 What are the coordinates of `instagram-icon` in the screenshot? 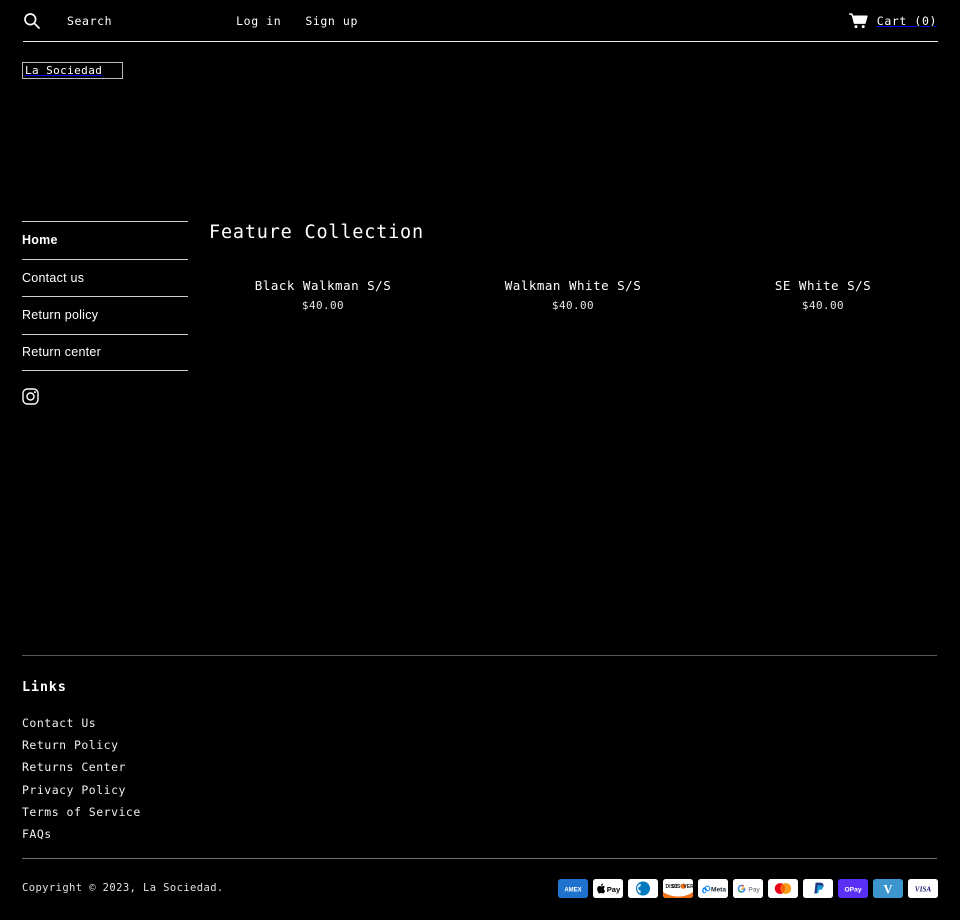 It's located at (30, 396).